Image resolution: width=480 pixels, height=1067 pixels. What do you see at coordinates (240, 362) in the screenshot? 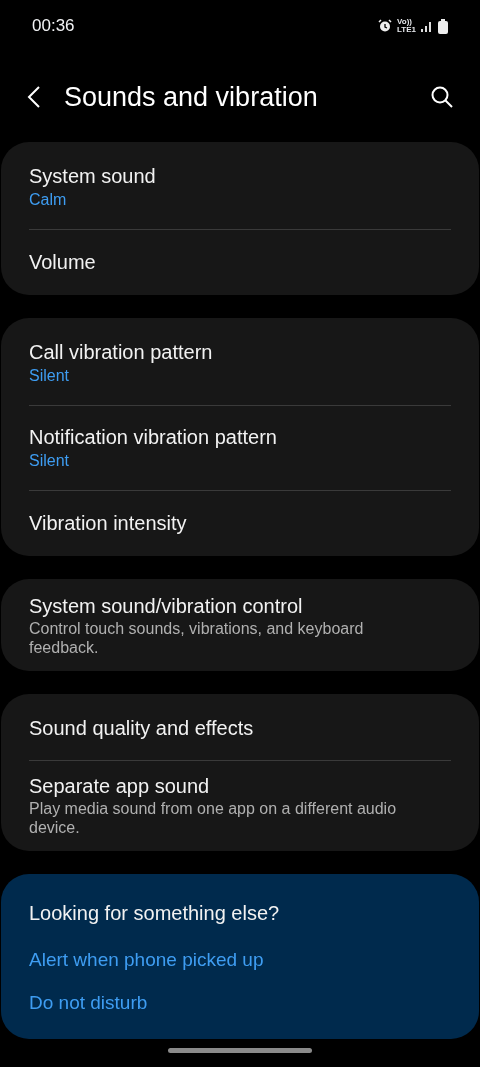
I see `settings-item: Call vibration pattern Silent` at bounding box center [240, 362].